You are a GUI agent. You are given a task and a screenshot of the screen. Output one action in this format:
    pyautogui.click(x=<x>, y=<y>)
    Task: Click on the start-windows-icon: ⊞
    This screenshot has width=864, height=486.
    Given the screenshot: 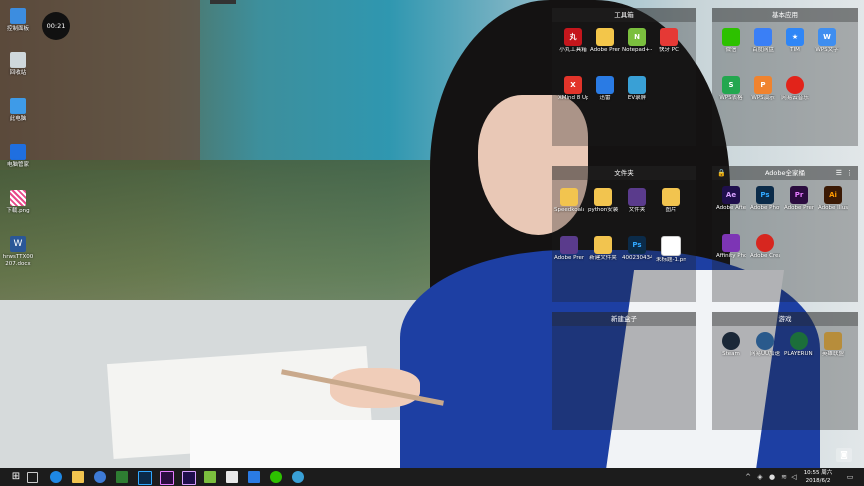 What is the action you would take?
    pyautogui.click(x=16, y=477)
    